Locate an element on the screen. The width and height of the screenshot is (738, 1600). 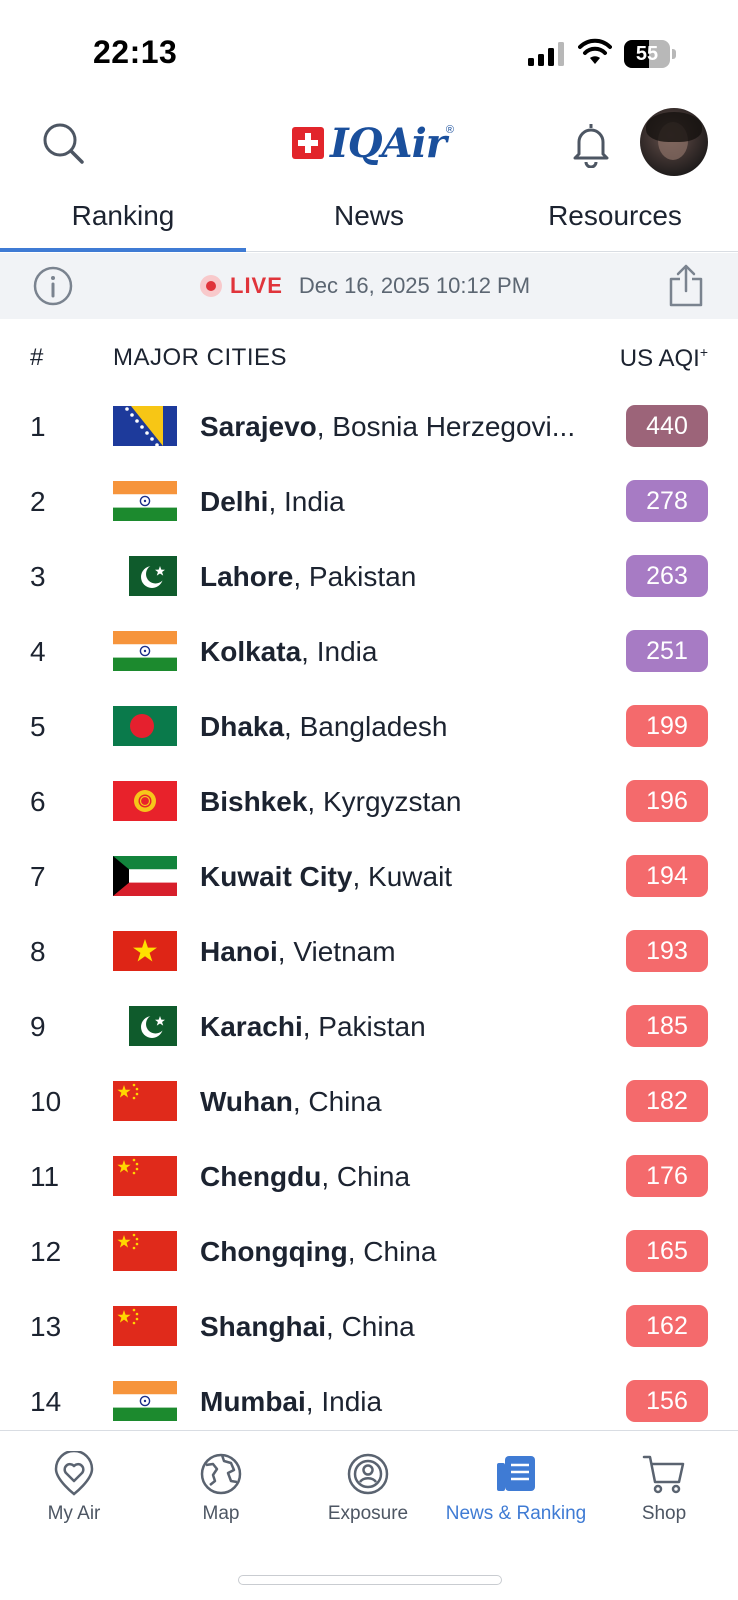
nav-exposure: Exposure is located at coordinates (368, 1488).